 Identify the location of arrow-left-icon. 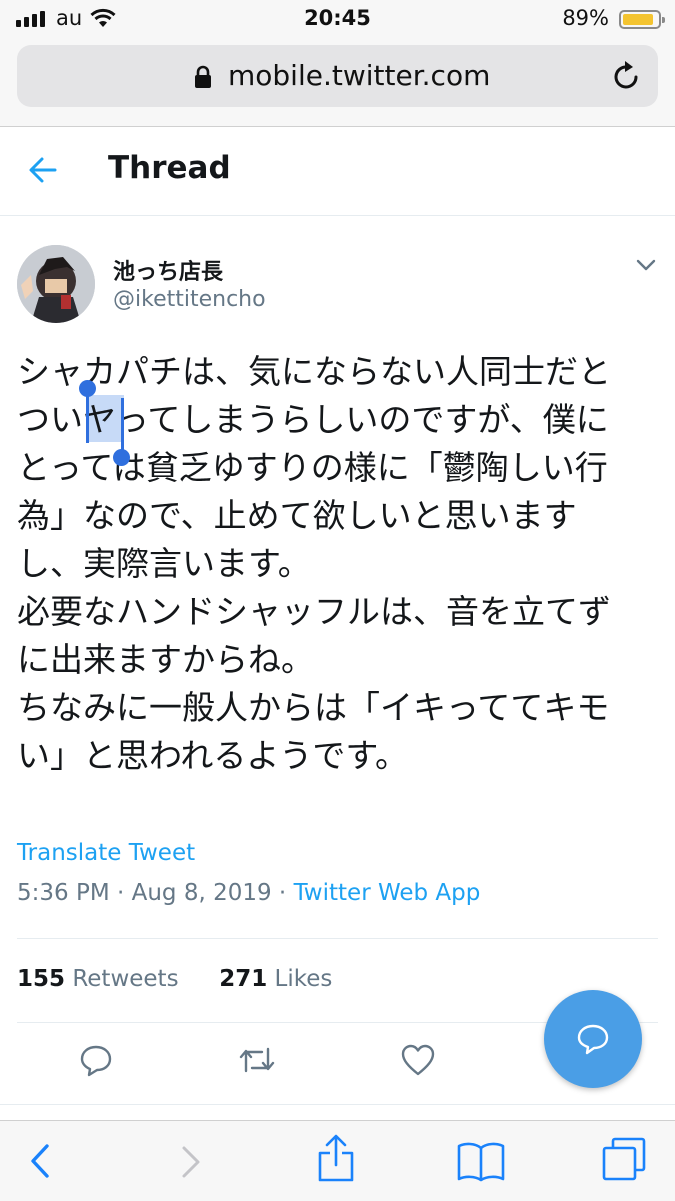
(43, 170).